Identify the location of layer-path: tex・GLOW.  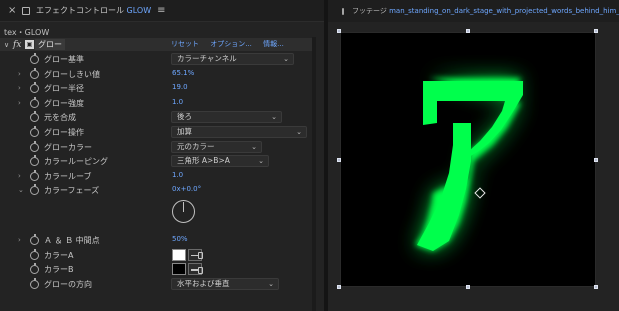
(27, 32).